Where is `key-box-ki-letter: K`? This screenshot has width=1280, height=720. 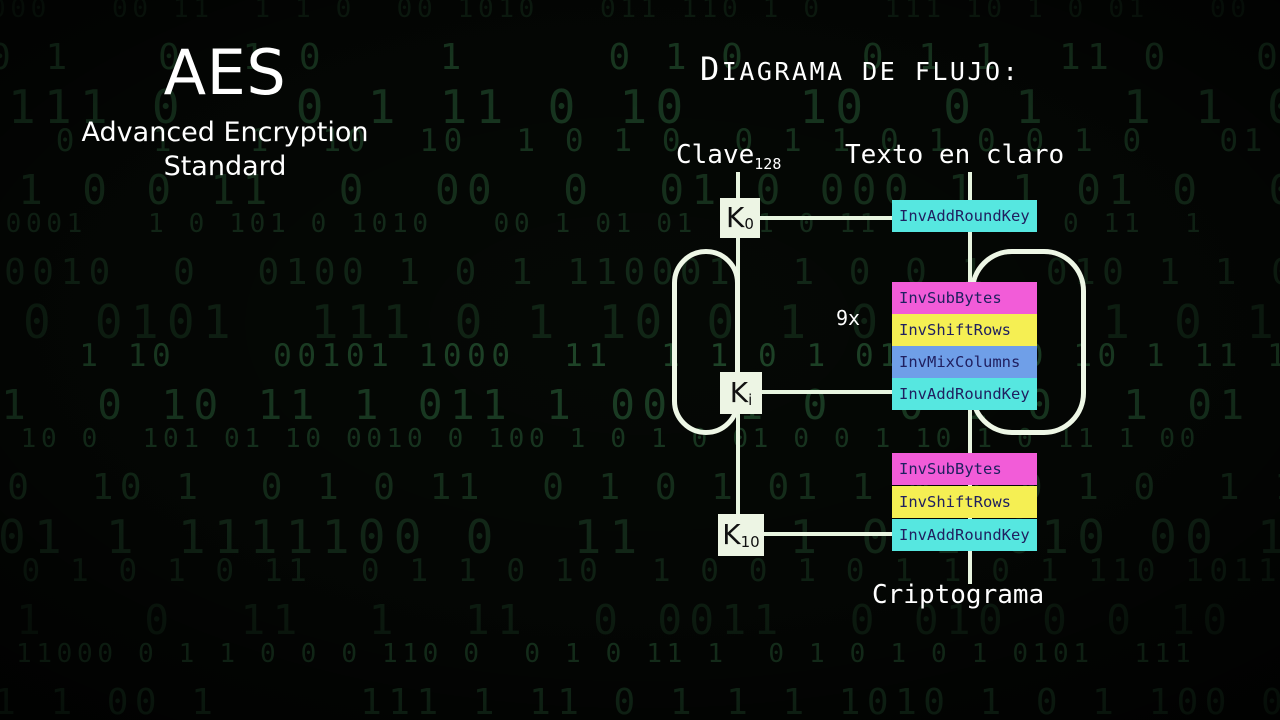
key-box-ki-letter: K is located at coordinates (739, 392).